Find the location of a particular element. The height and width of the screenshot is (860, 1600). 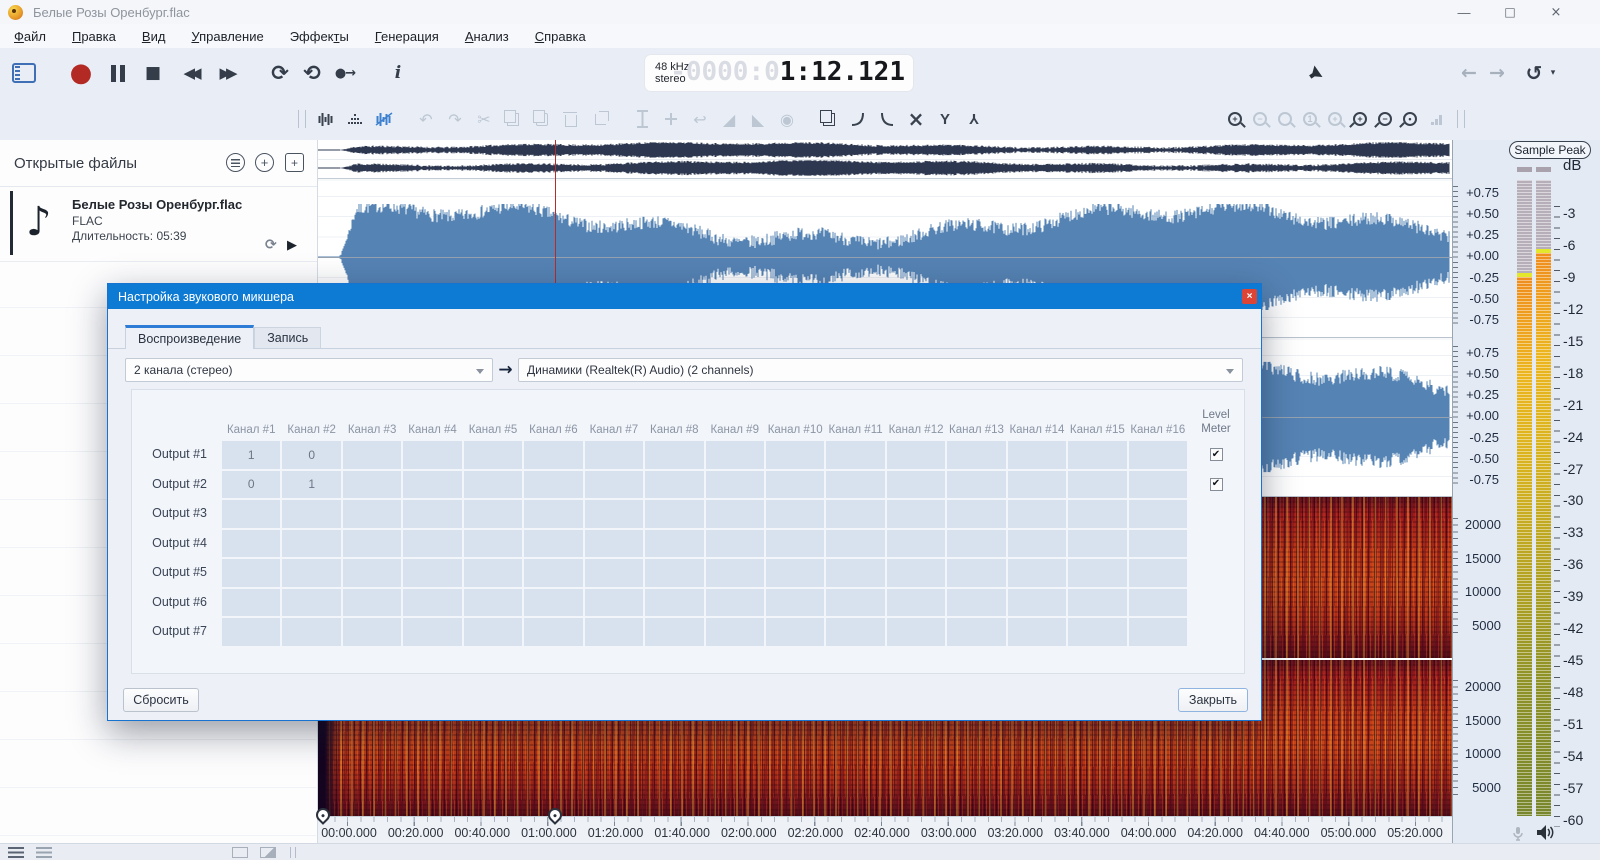

fade-curve-out-icon is located at coordinates (887, 119).